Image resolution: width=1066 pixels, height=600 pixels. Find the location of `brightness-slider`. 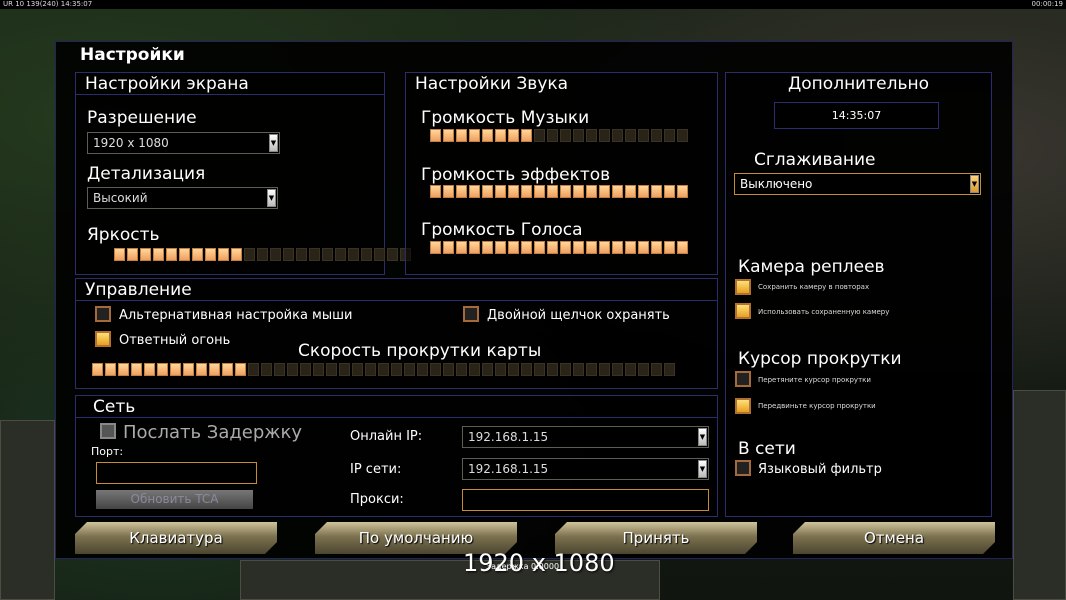

brightness-slider is located at coordinates (262, 254).